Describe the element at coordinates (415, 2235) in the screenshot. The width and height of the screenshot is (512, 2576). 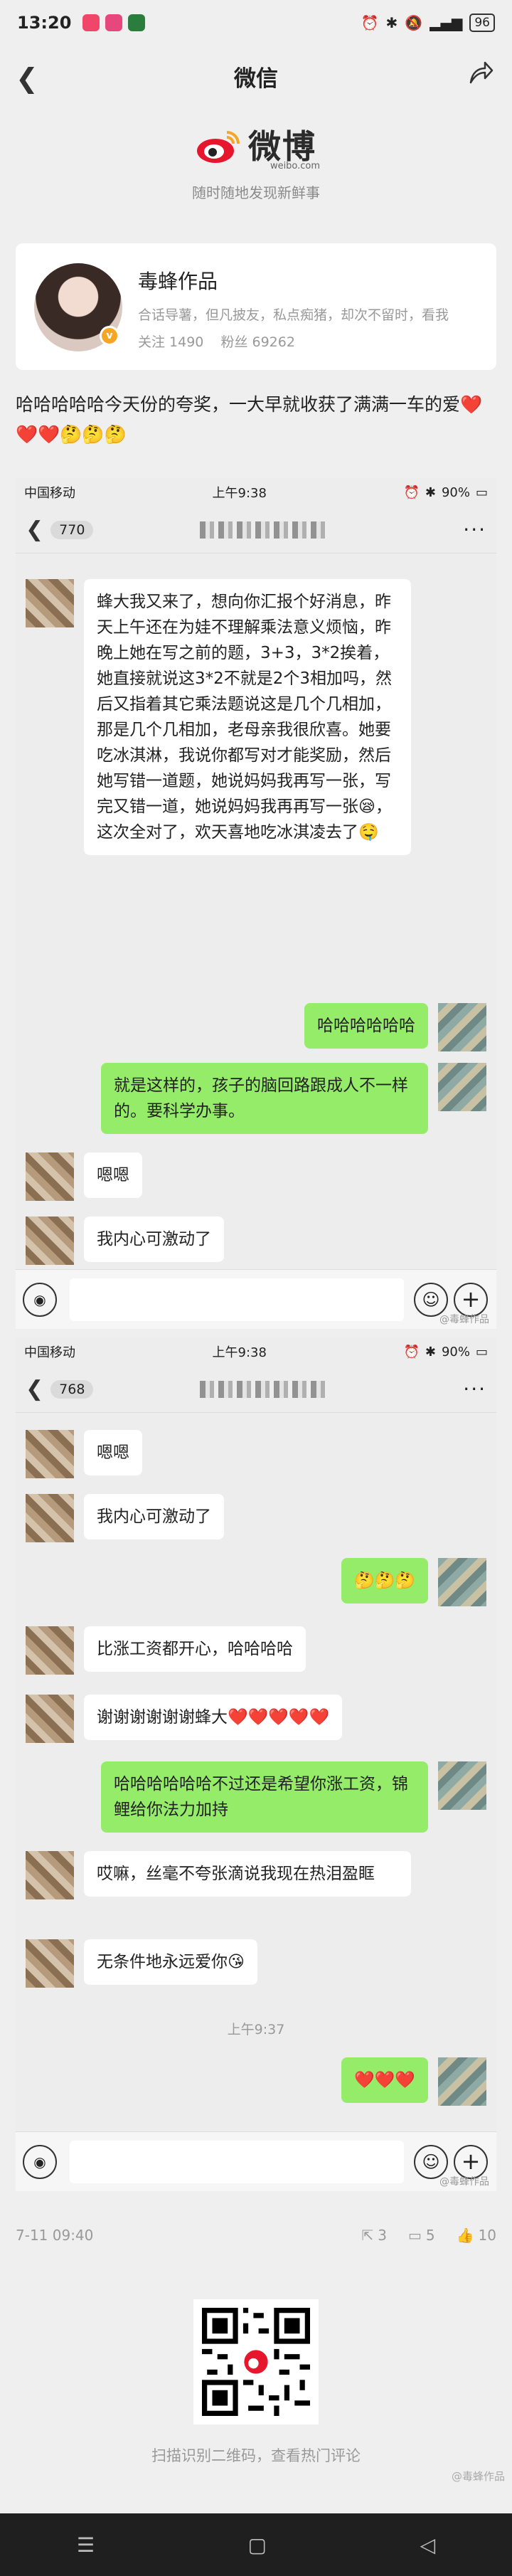
I see `comment-icon: ▭` at that location.